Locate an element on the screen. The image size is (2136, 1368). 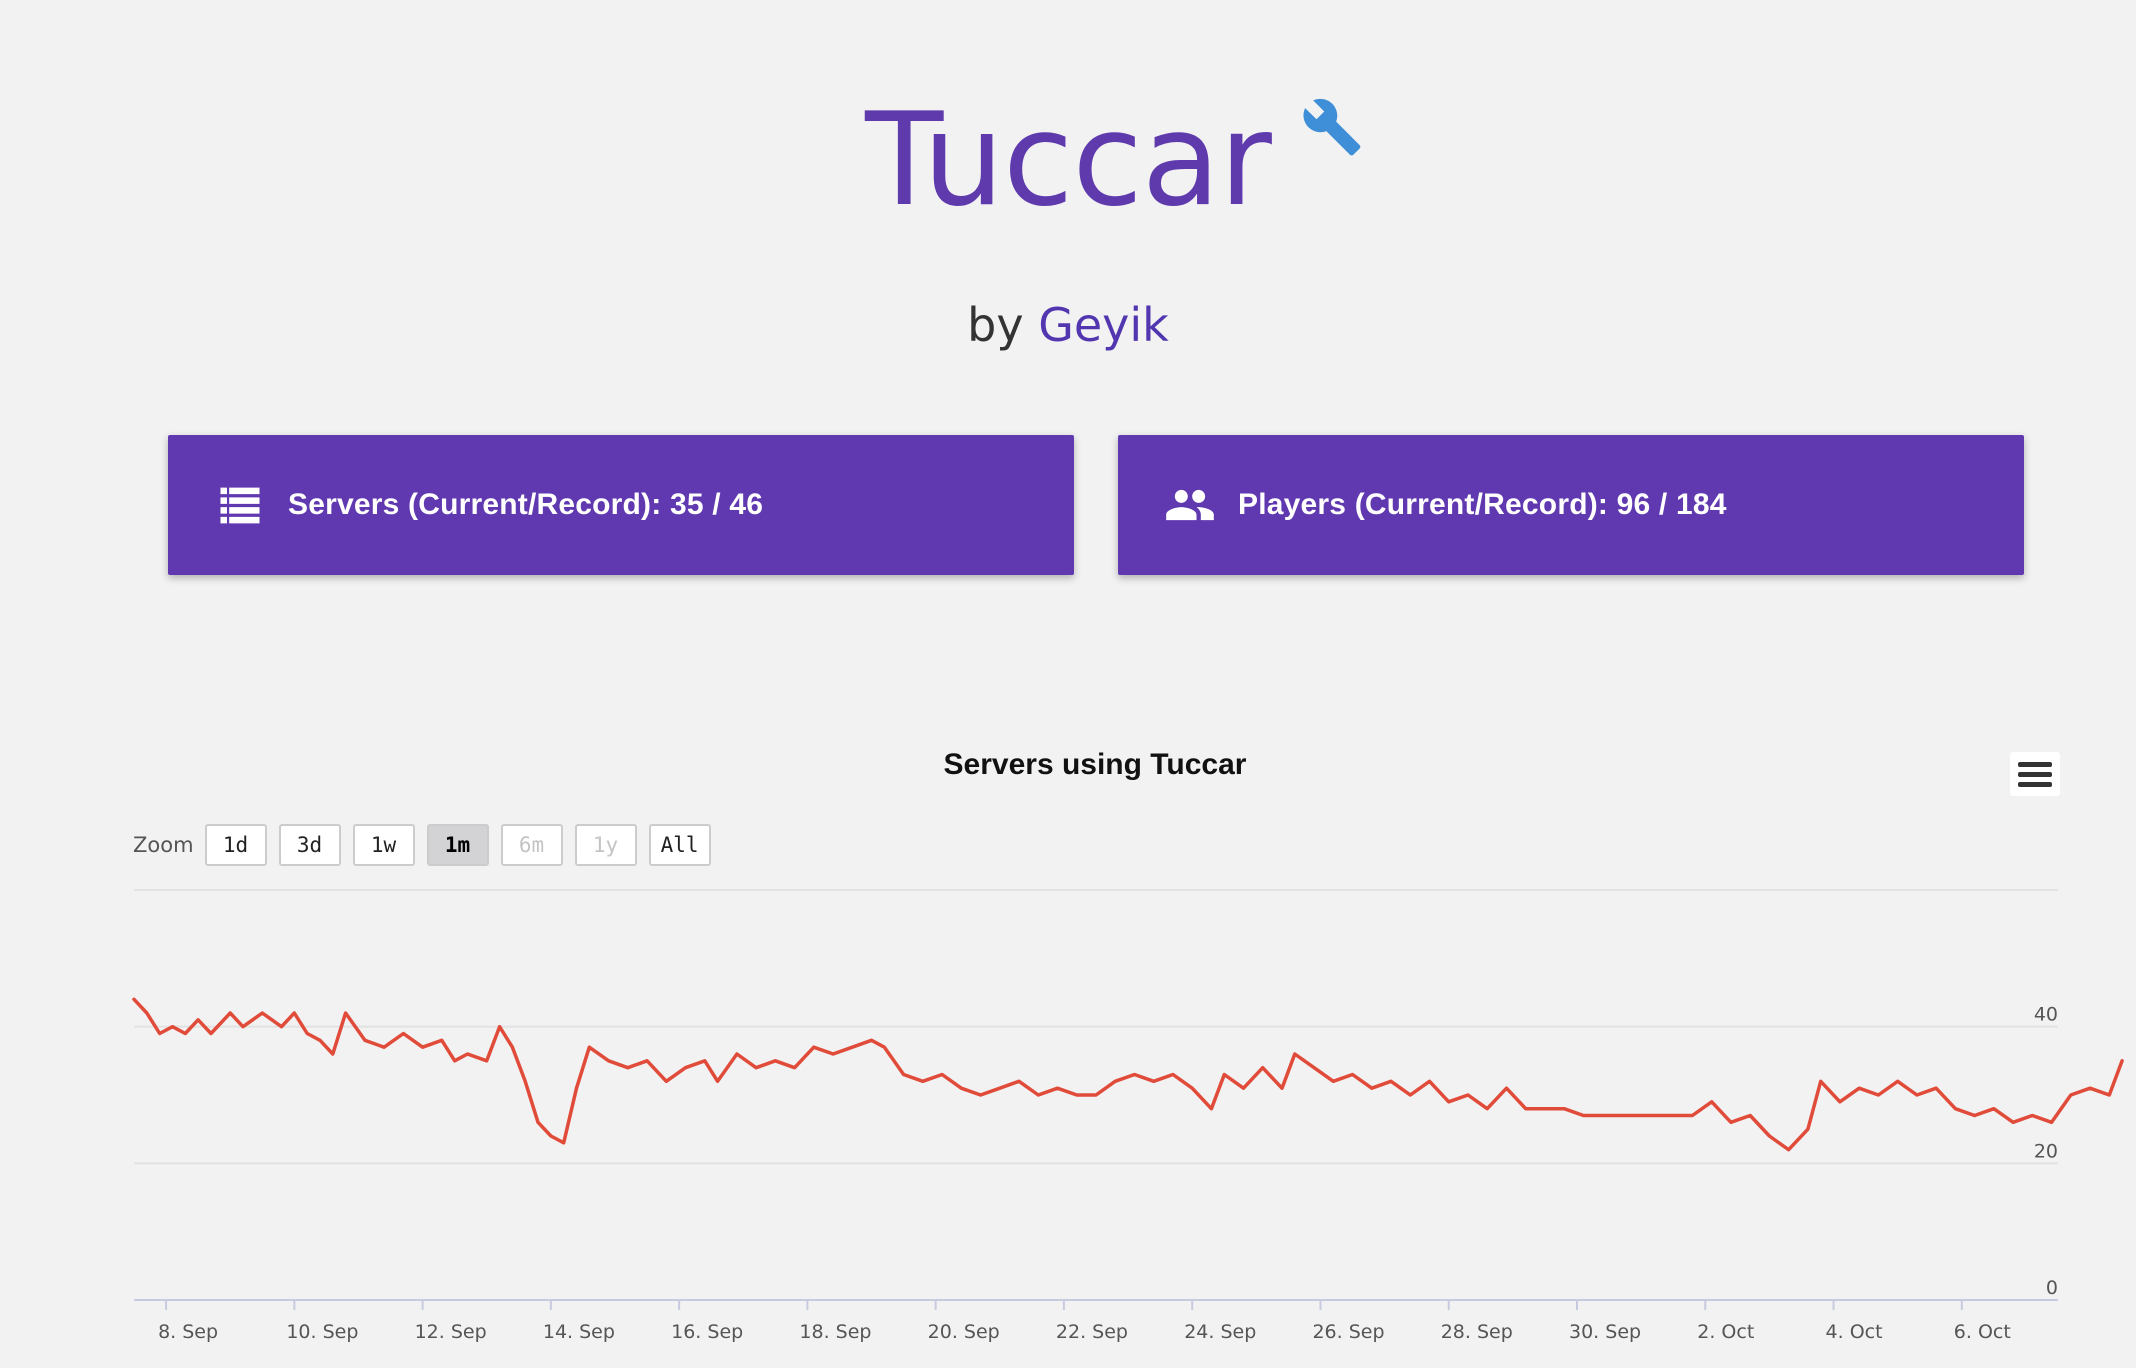
zoom-label: Zoom is located at coordinates (163, 845).